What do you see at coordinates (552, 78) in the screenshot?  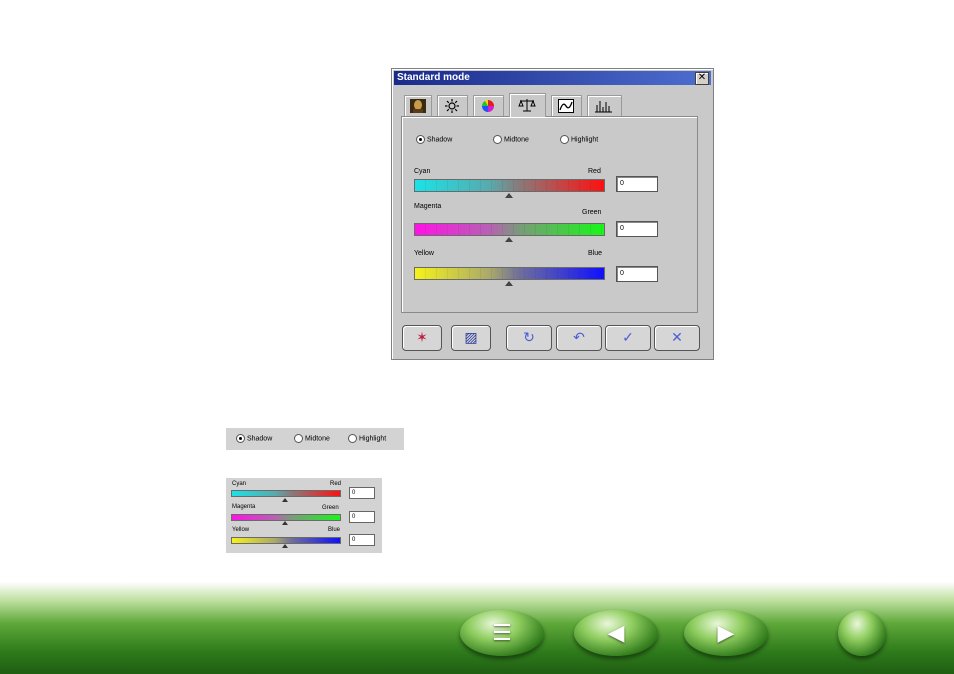 I see `title-bar: Standard mode ✕` at bounding box center [552, 78].